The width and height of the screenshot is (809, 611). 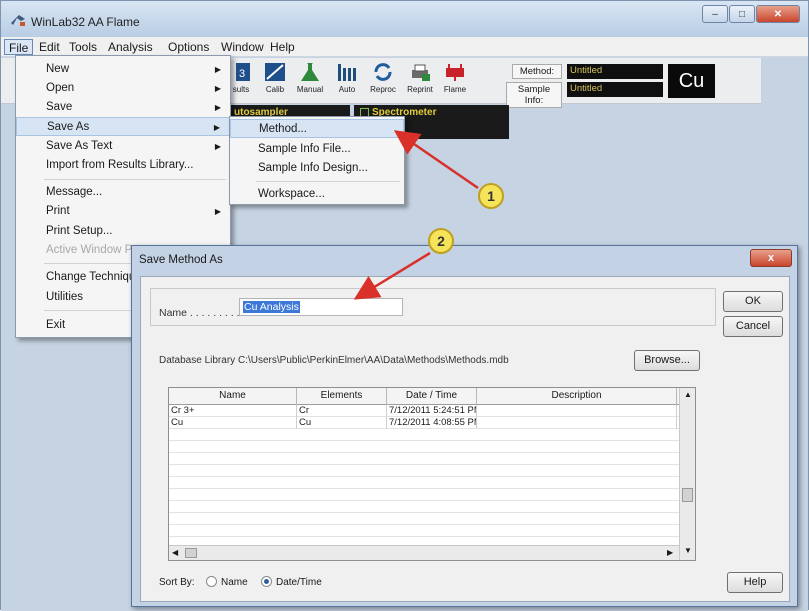 I want to click on scroll-up-icon: ▲, so click(x=688, y=394).